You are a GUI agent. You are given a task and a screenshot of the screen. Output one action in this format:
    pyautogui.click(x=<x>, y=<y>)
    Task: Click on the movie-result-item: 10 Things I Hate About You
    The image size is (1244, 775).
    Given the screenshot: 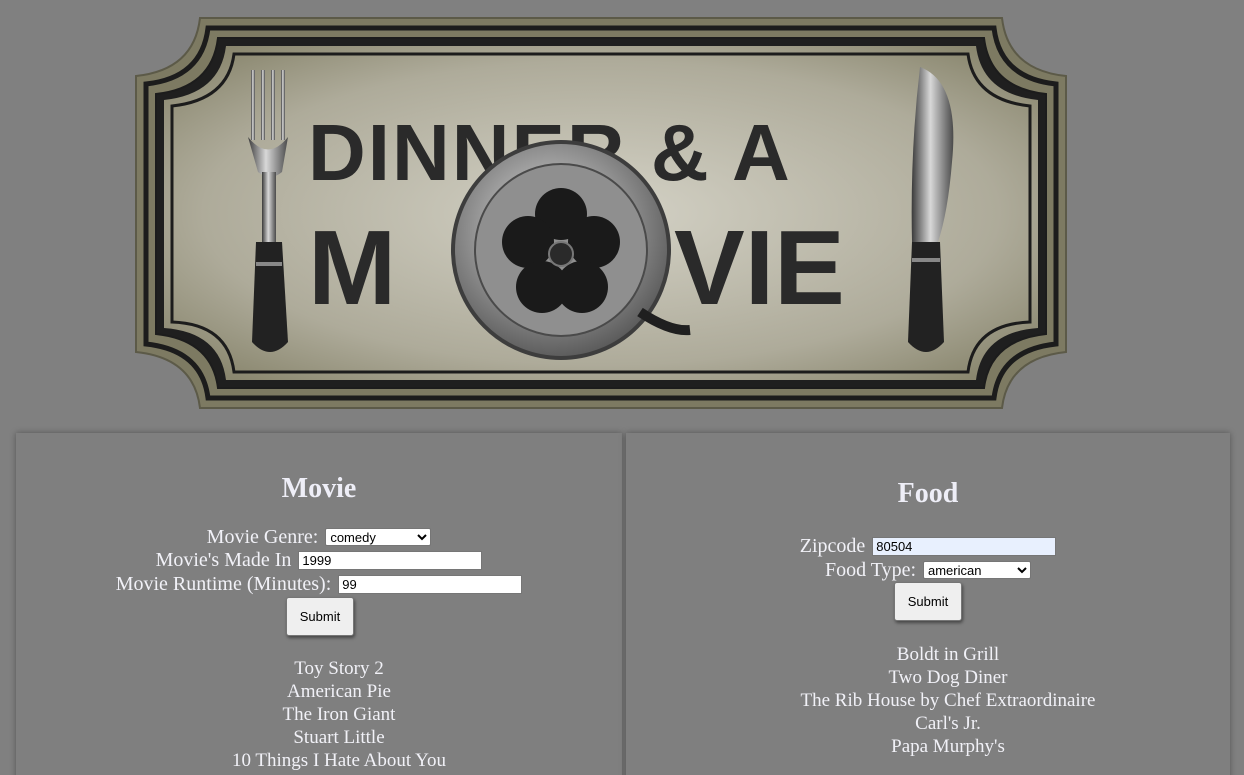 What is the action you would take?
    pyautogui.click(x=339, y=760)
    